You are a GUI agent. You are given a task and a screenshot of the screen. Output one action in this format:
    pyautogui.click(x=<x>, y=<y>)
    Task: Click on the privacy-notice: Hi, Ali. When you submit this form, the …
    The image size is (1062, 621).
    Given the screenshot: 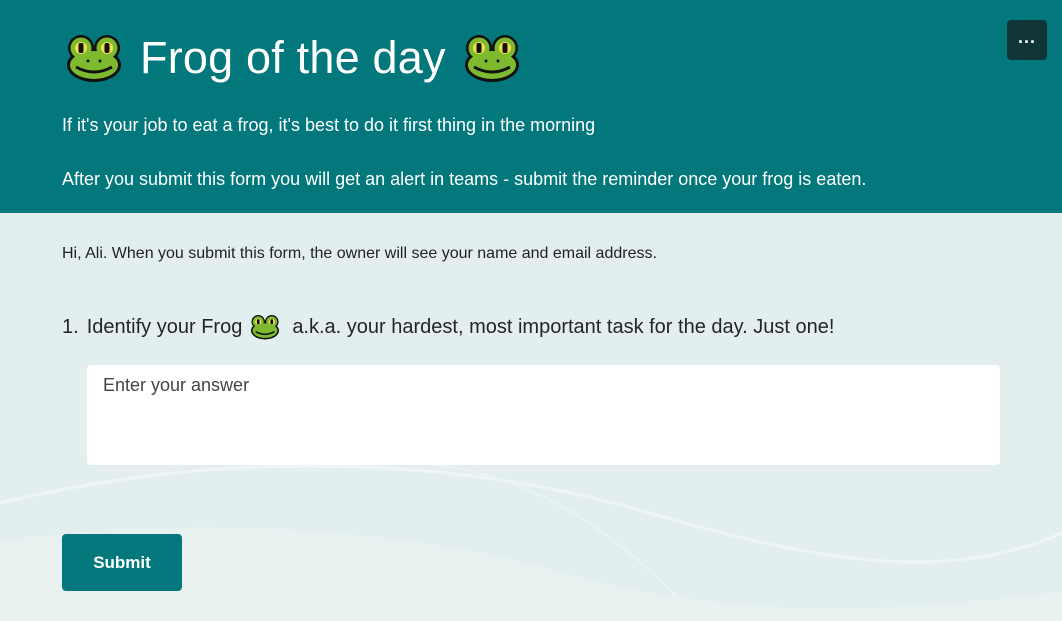 What is the action you would take?
    pyautogui.click(x=359, y=253)
    